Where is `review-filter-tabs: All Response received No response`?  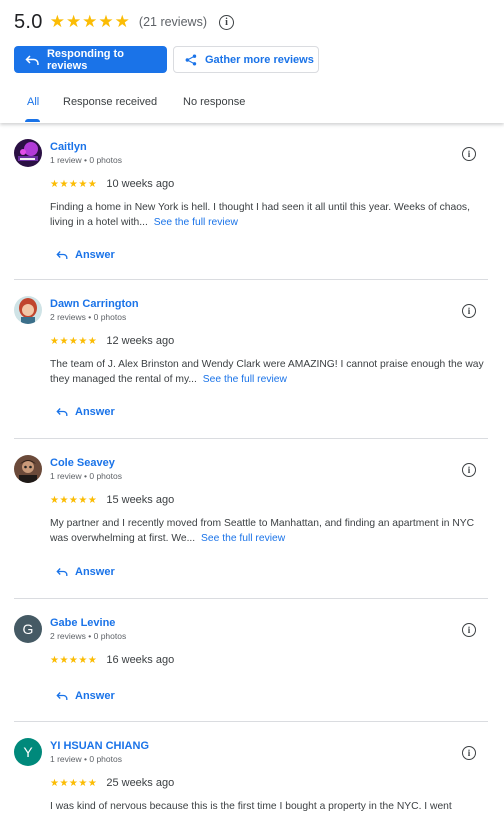 review-filter-tabs: All Response received No response is located at coordinates (252, 106).